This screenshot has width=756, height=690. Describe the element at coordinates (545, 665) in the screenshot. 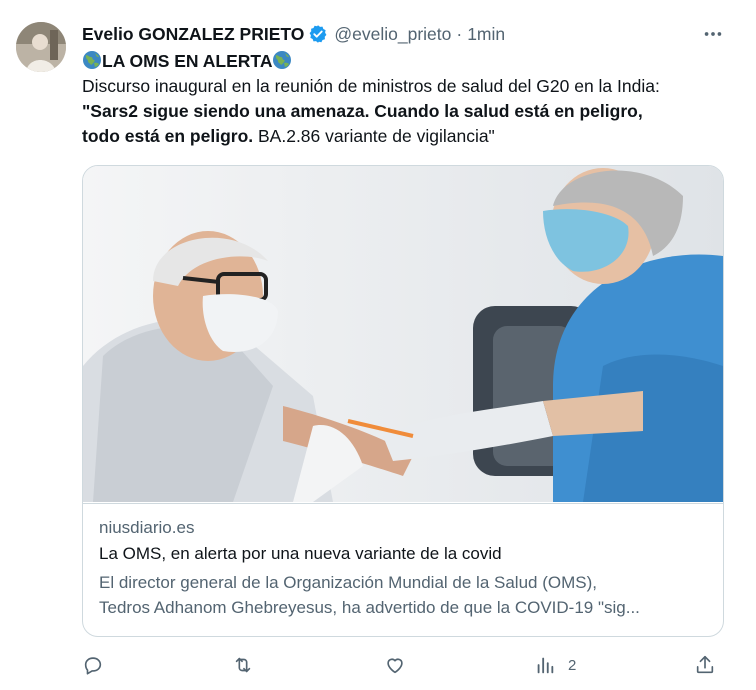

I see `views-icon` at that location.